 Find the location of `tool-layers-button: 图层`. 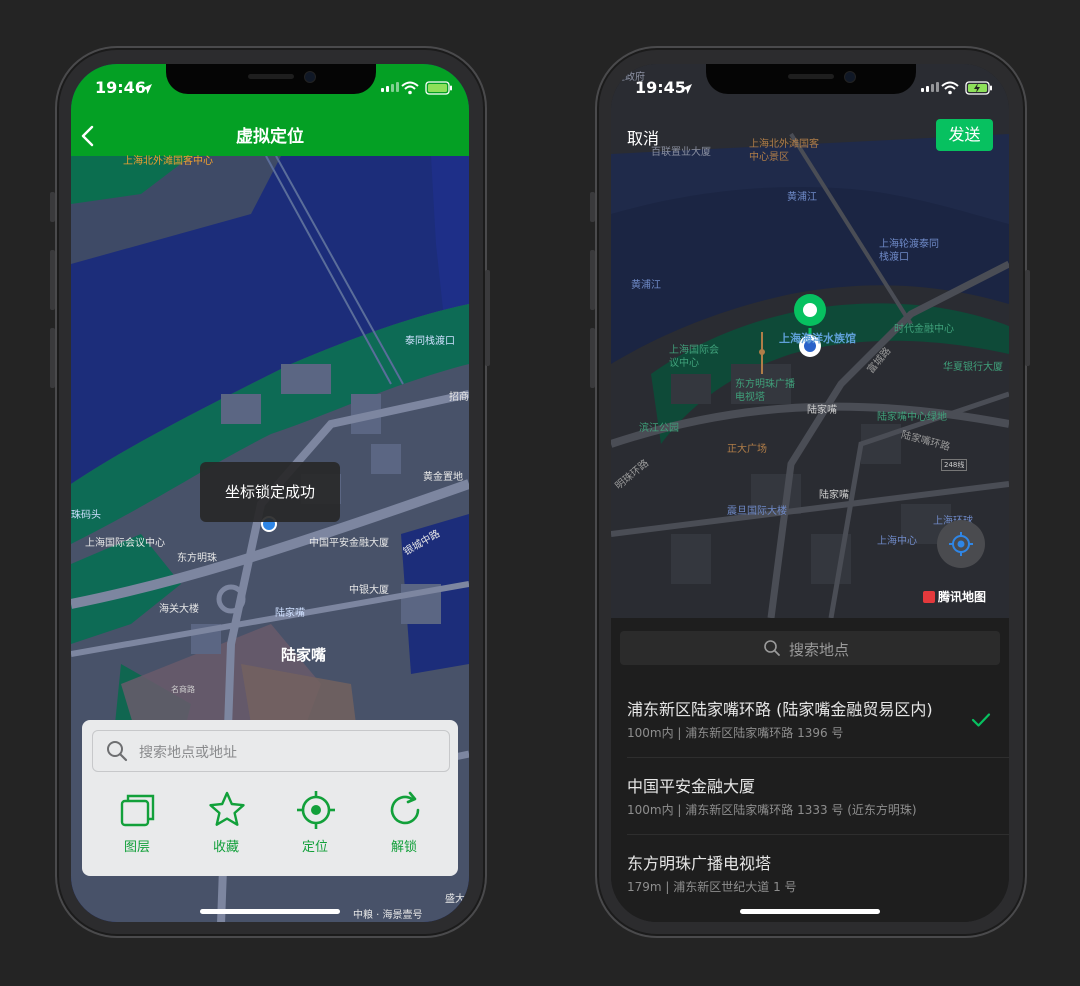

tool-layers-button: 图层 is located at coordinates (137, 826).